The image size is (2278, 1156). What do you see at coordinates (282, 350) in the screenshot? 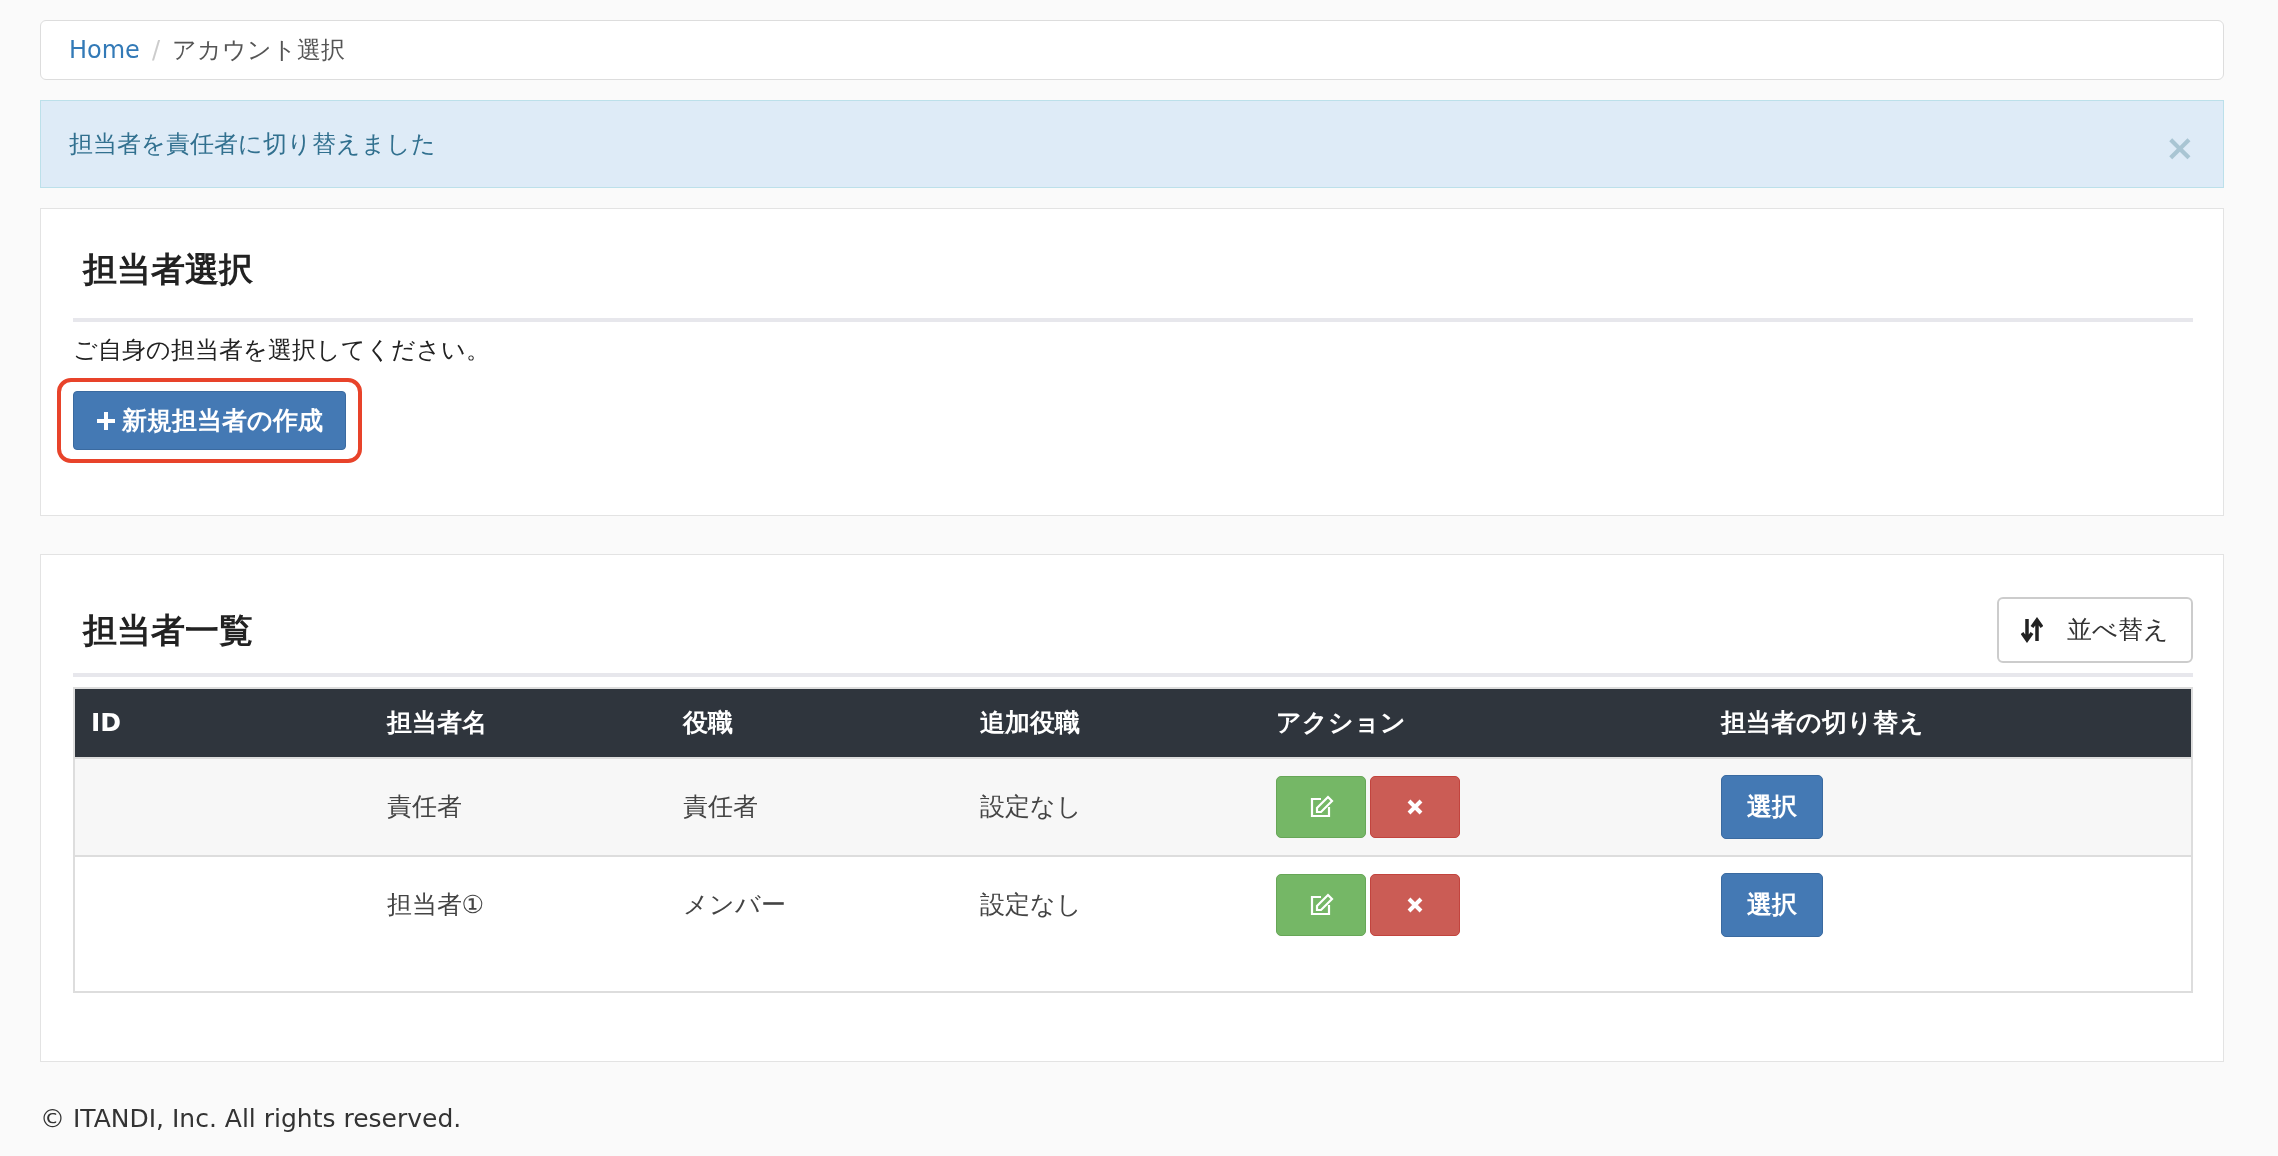
I see `panel-description: ご自身の担当者を選択してください。` at bounding box center [282, 350].